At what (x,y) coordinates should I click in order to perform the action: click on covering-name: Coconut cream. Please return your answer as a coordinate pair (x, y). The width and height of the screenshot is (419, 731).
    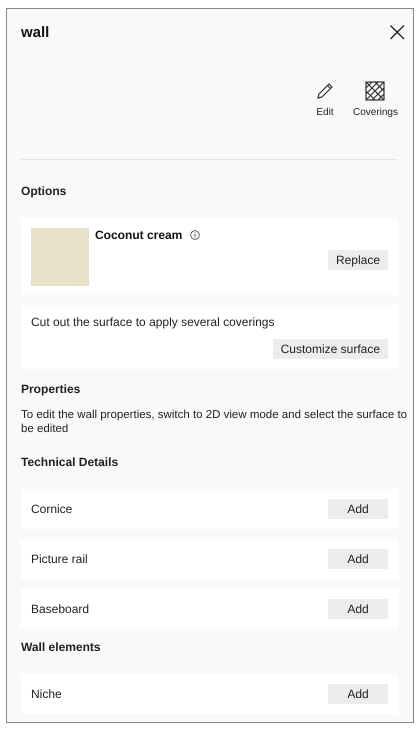
    Looking at the image, I should click on (138, 235).